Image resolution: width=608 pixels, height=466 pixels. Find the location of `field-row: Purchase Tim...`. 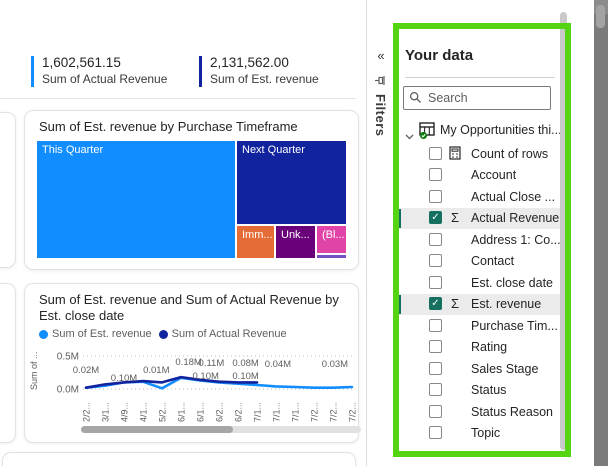

field-row: Purchase Tim... is located at coordinates (478, 326).